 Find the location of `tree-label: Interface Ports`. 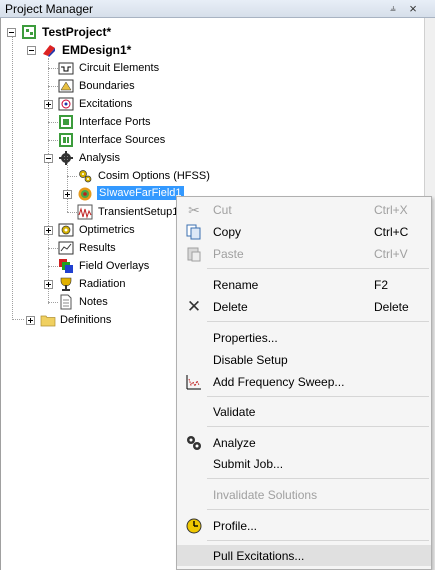

tree-label: Interface Ports is located at coordinates (115, 122).